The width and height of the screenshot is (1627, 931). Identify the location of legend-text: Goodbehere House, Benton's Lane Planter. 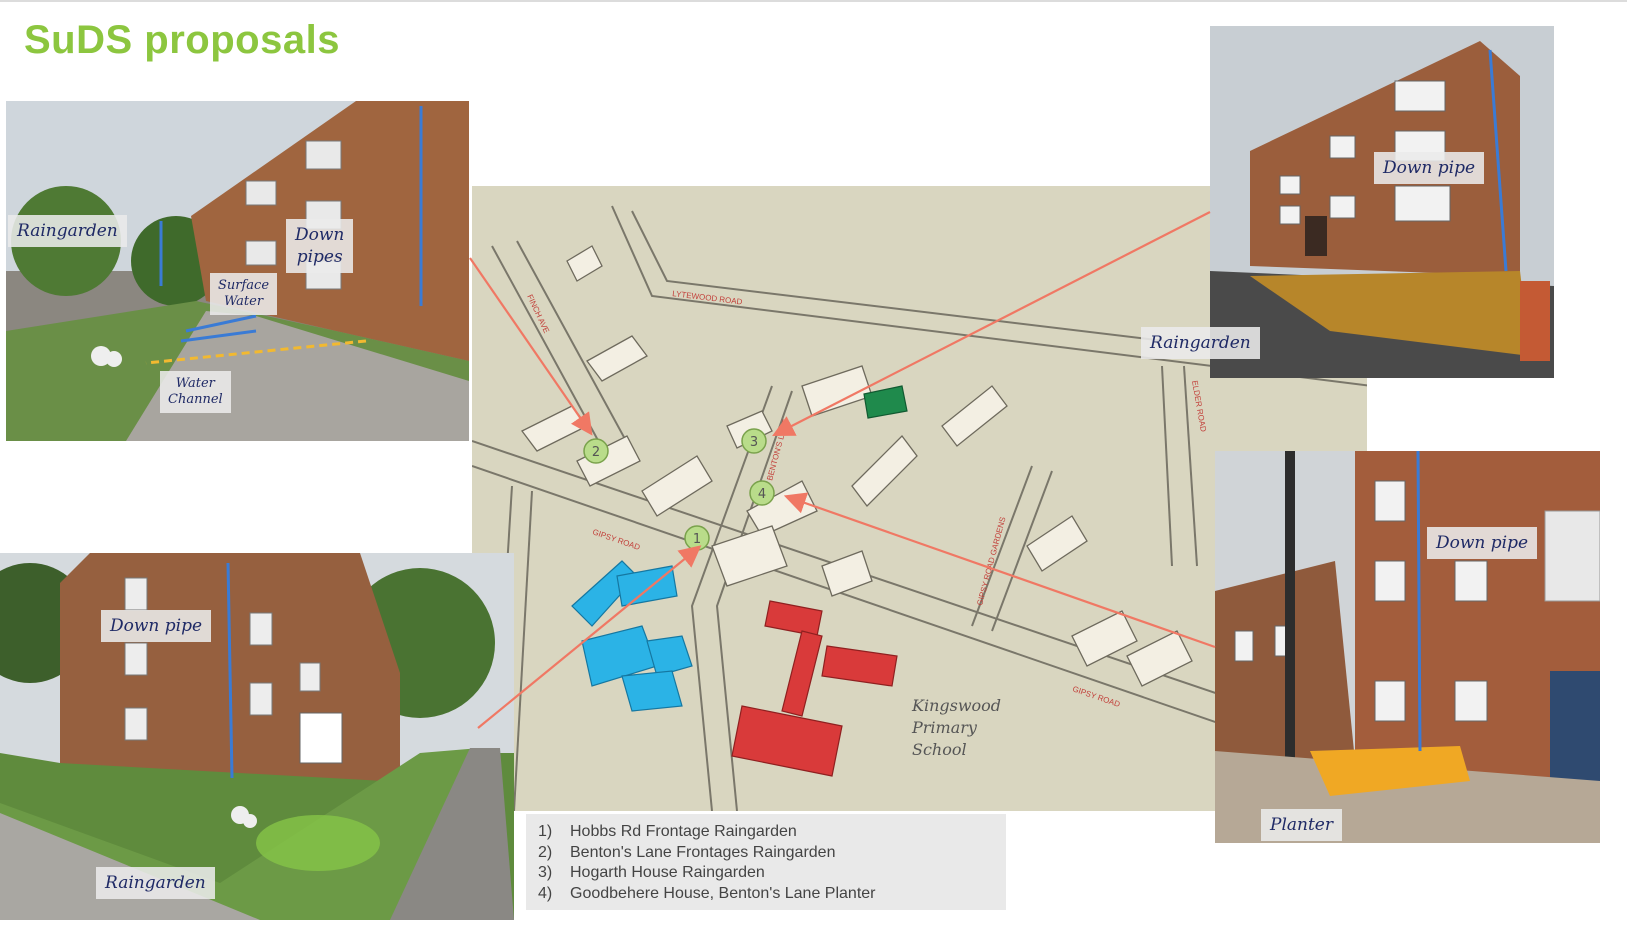
(723, 893).